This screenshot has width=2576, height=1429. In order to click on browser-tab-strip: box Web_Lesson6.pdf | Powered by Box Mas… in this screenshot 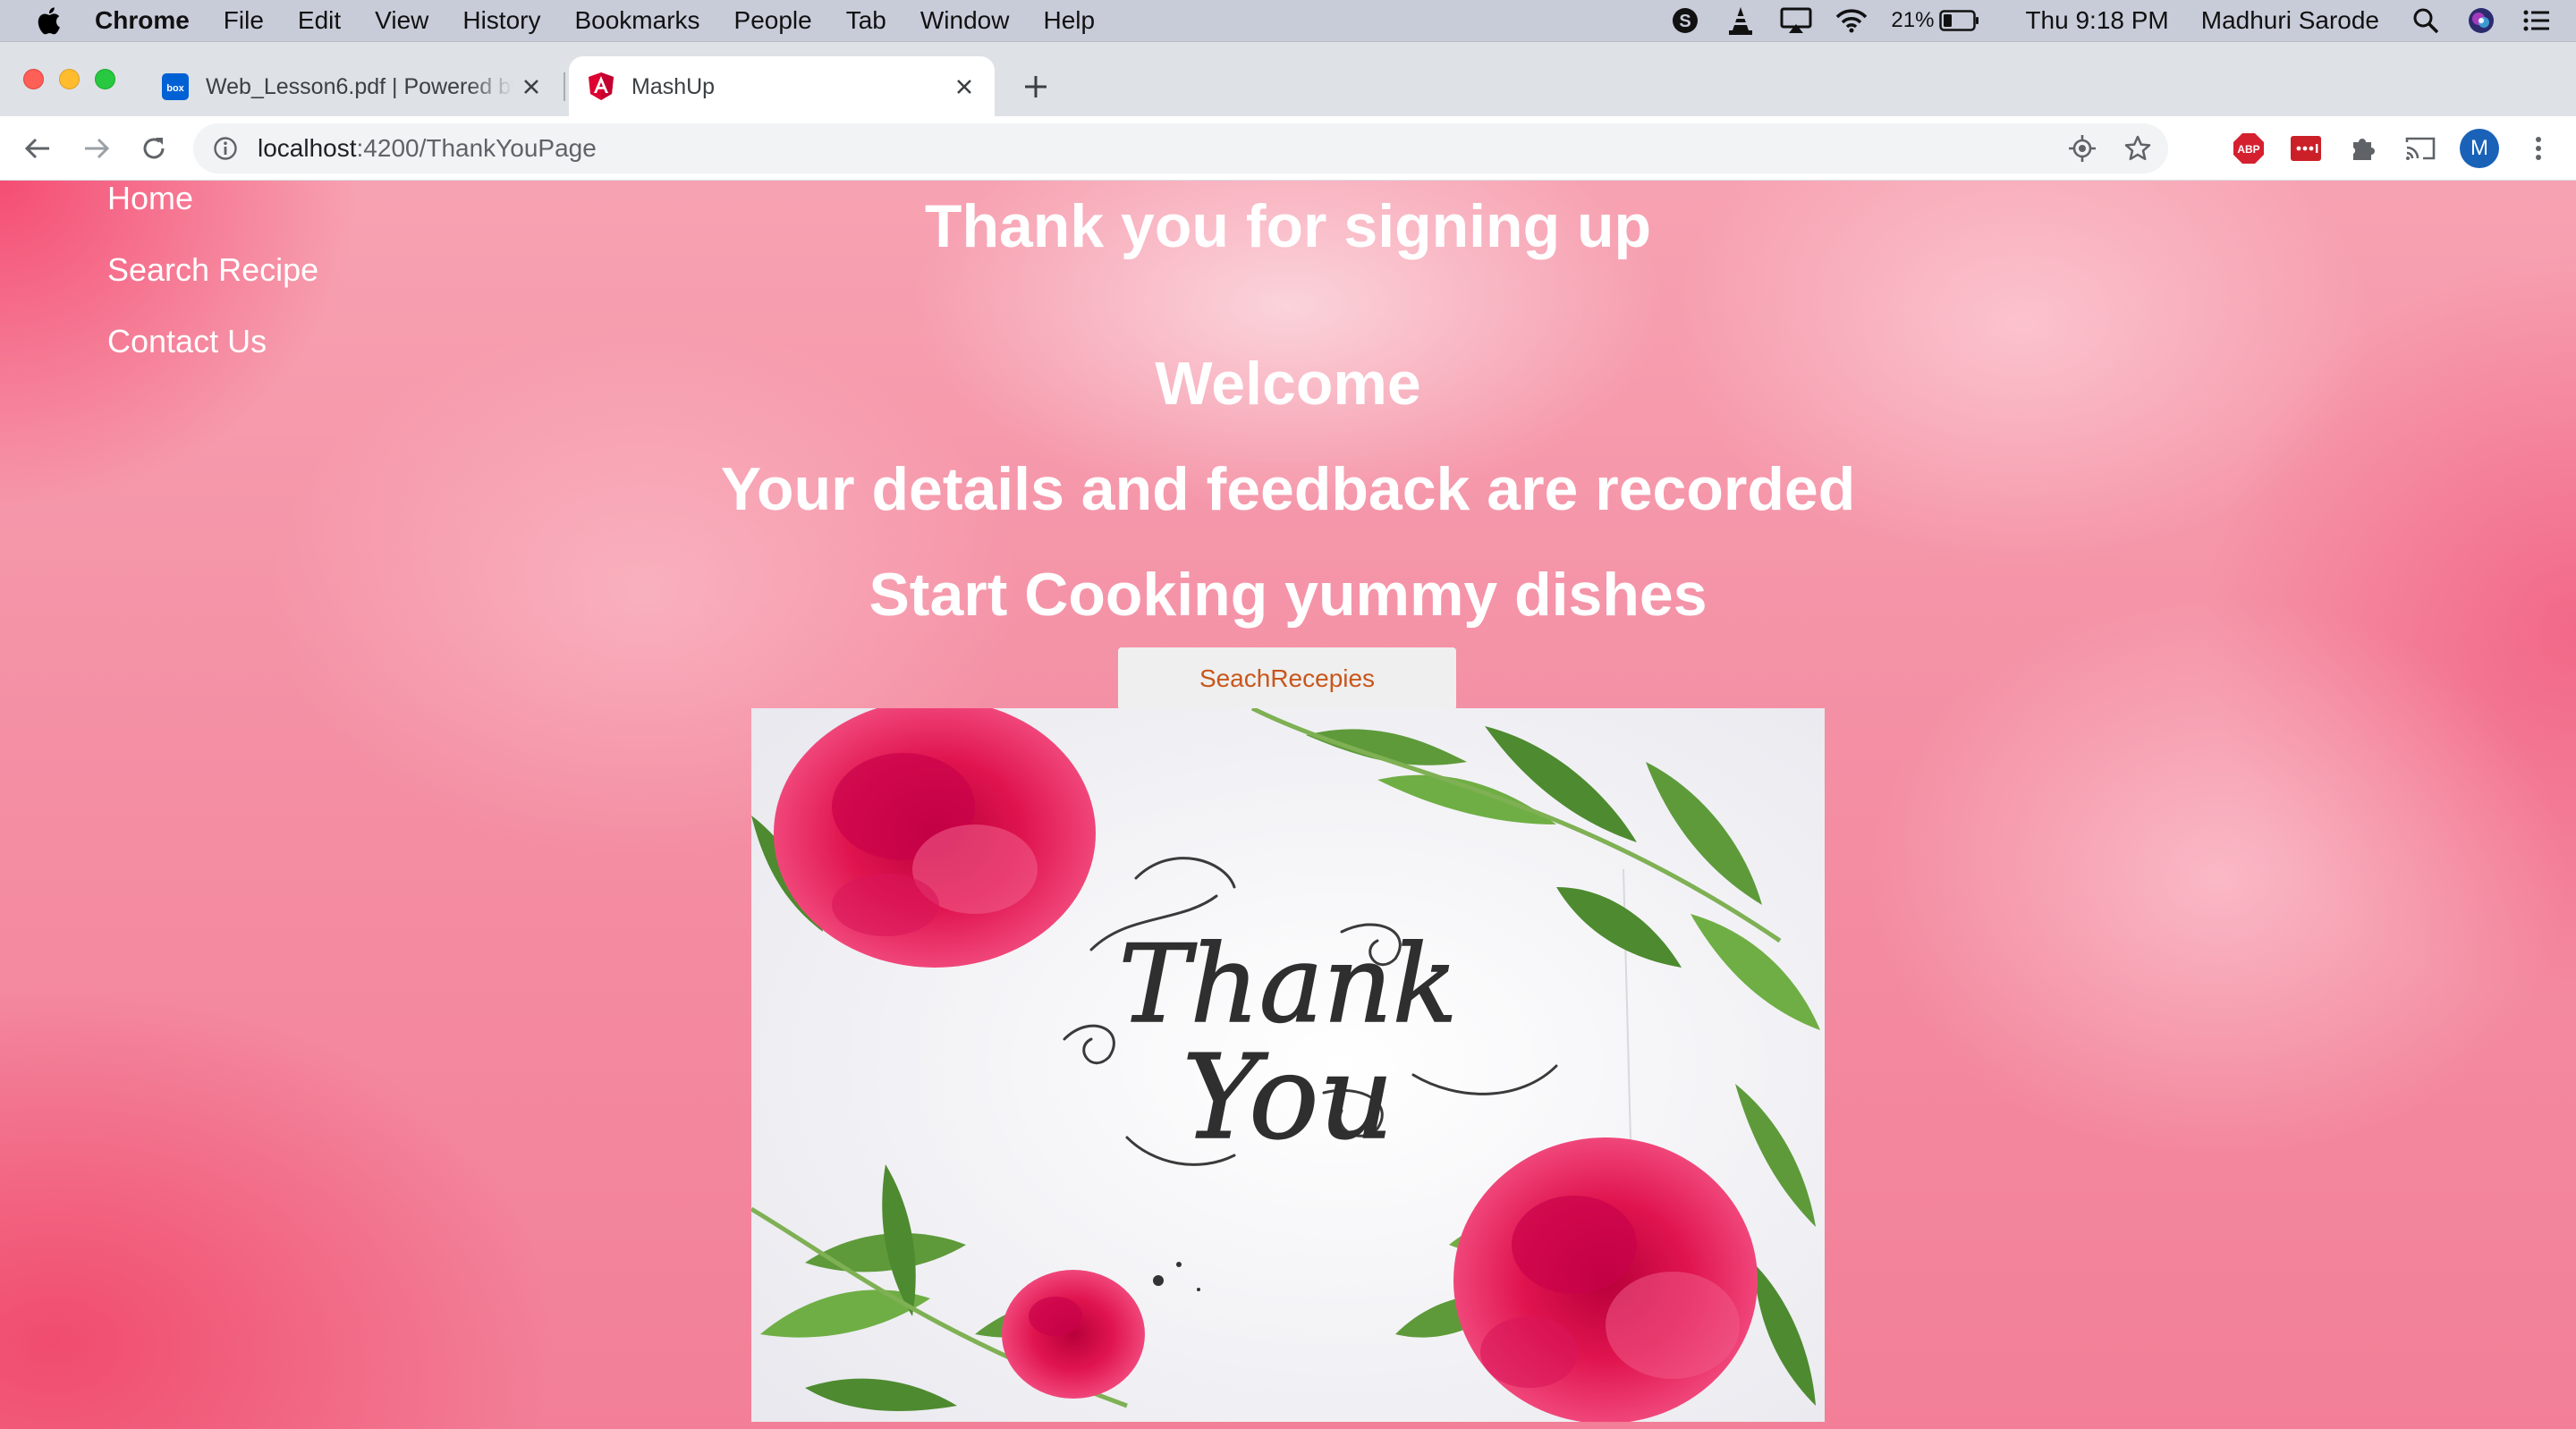, I will do `click(1288, 79)`.